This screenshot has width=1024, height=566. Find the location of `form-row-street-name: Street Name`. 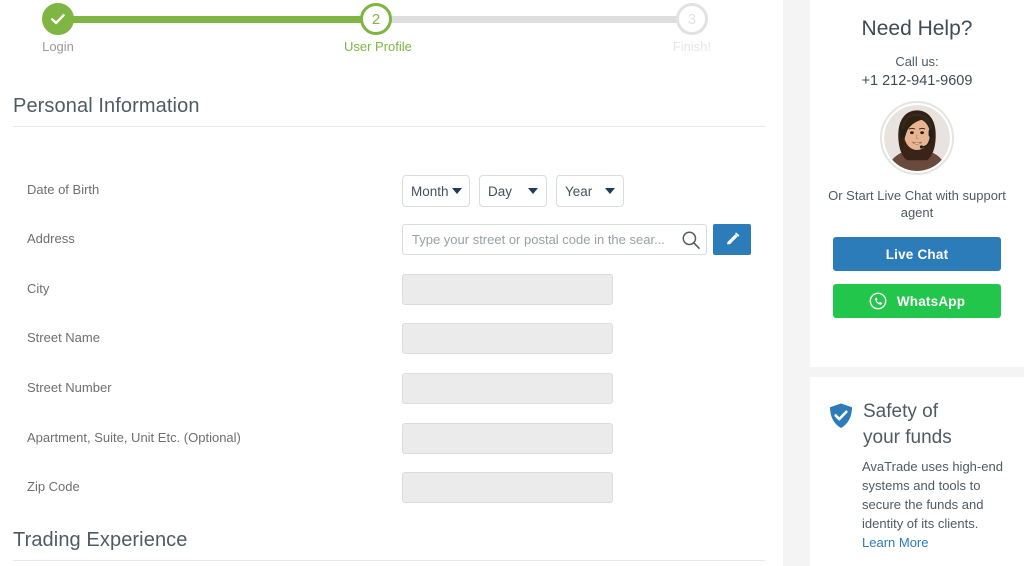

form-row-street-name: Street Name is located at coordinates (391, 338).